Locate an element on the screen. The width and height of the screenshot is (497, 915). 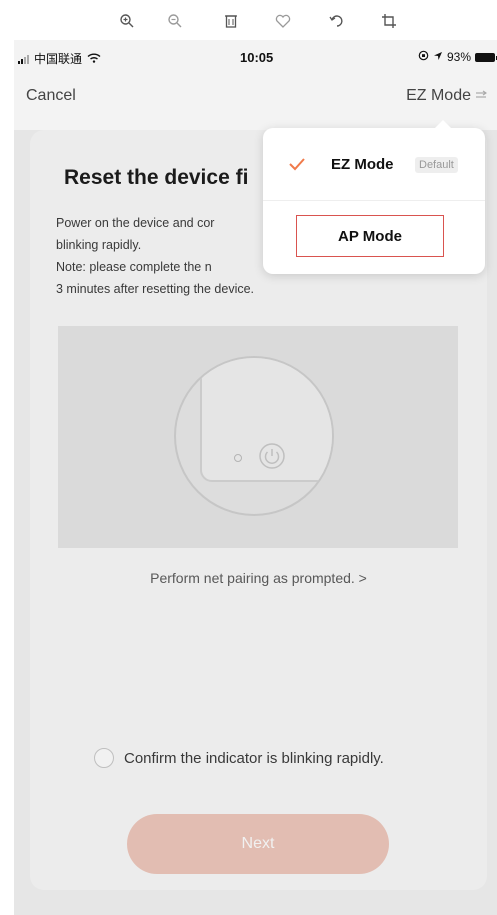
mode-dropdown-menu: EZ Mode Default AP Mode is located at coordinates (374, 197).